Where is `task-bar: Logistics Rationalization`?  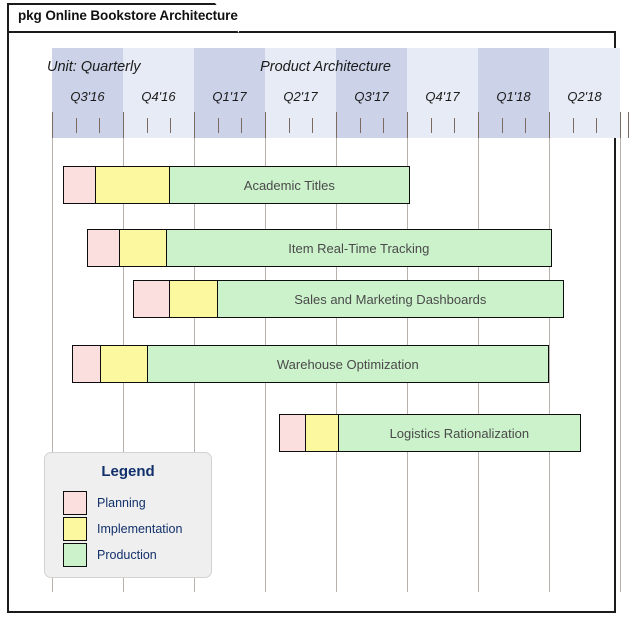
task-bar: Logistics Rationalization is located at coordinates (430, 433).